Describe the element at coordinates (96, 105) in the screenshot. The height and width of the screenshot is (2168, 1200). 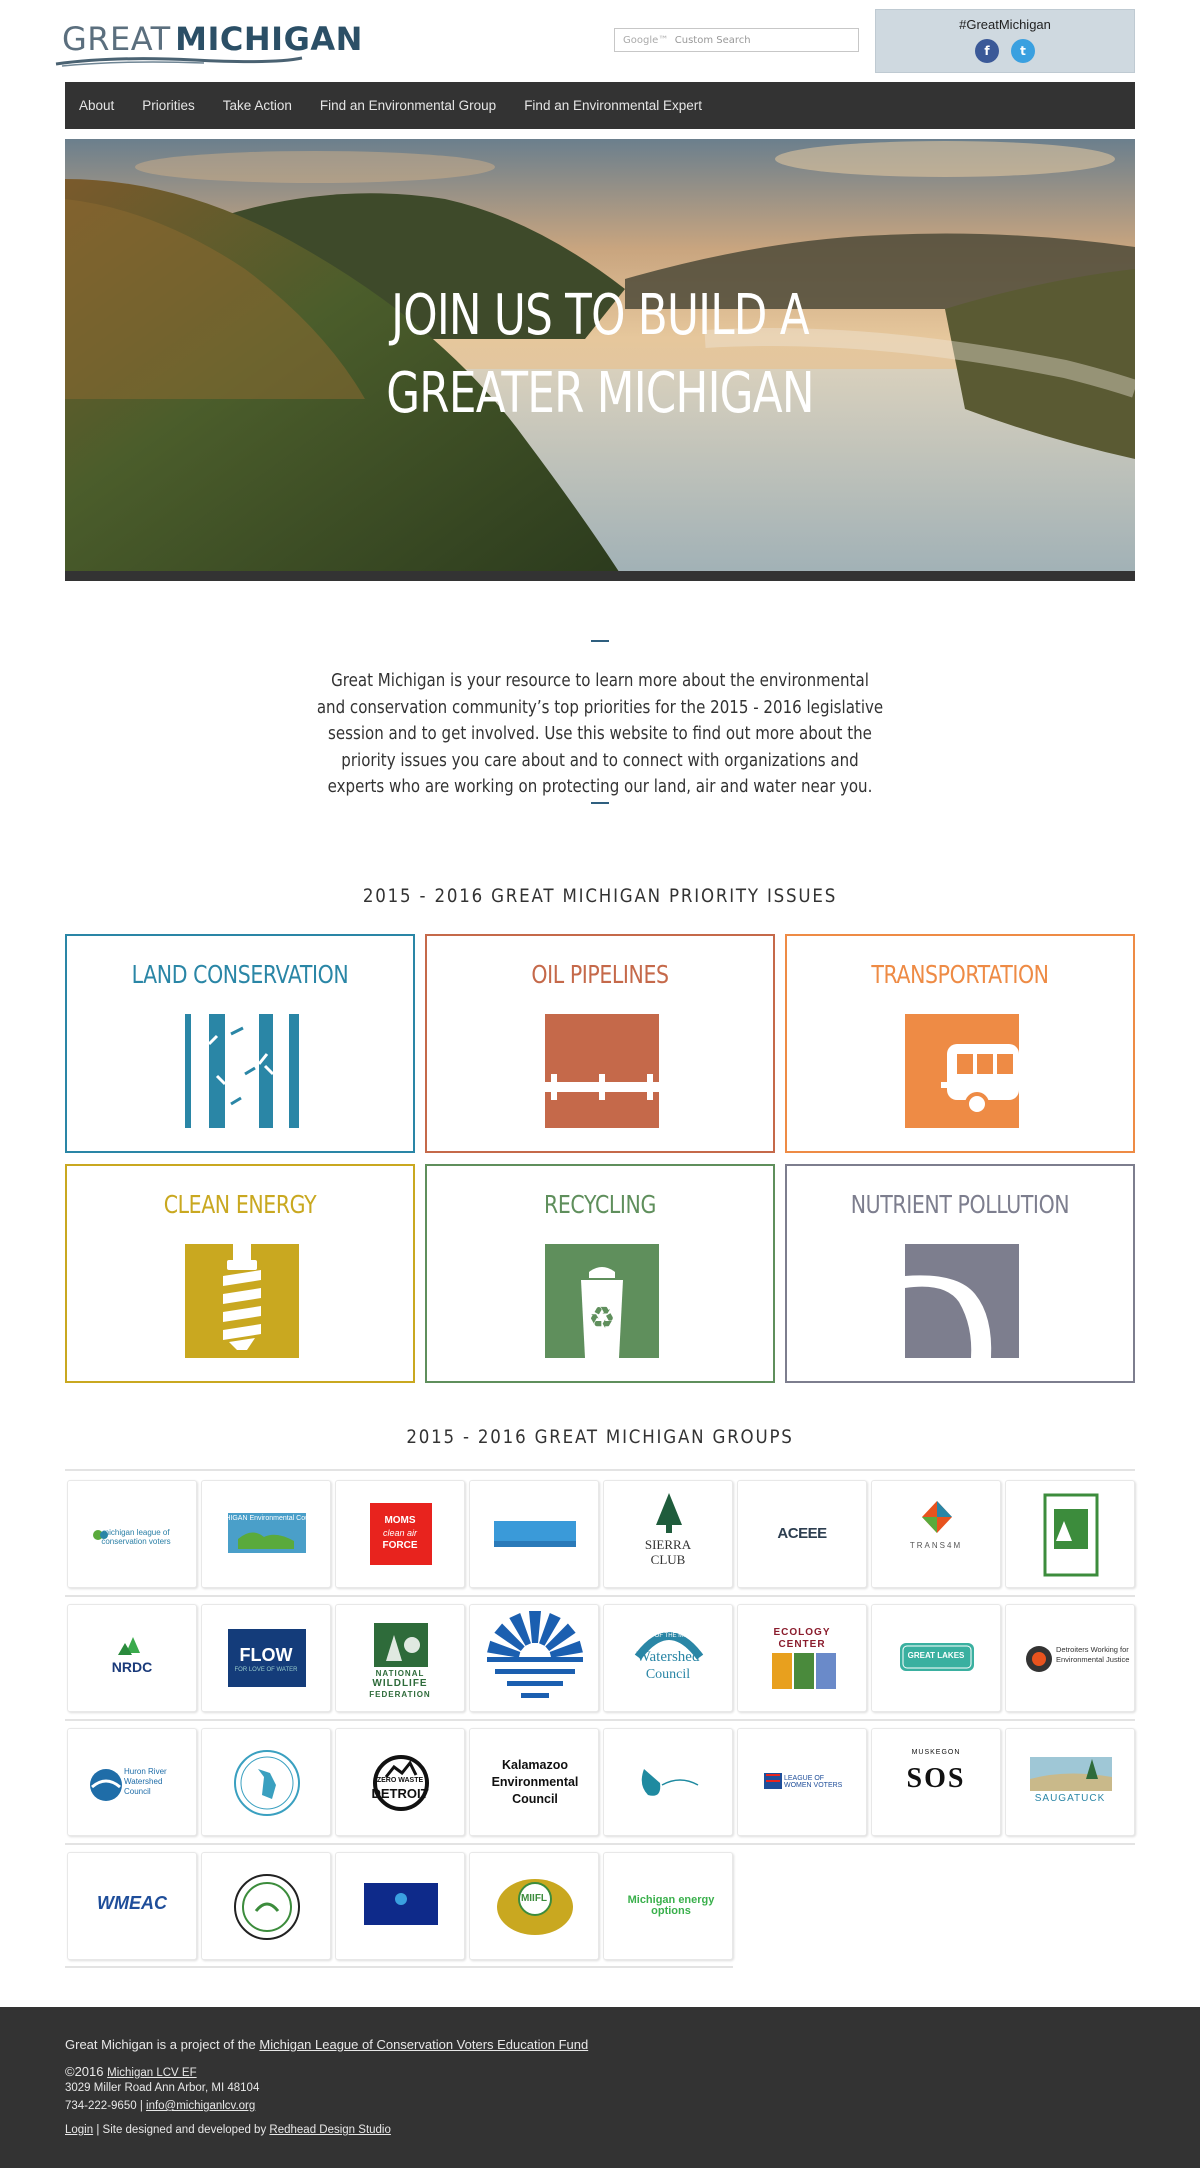
I see `nav-about: About` at that location.